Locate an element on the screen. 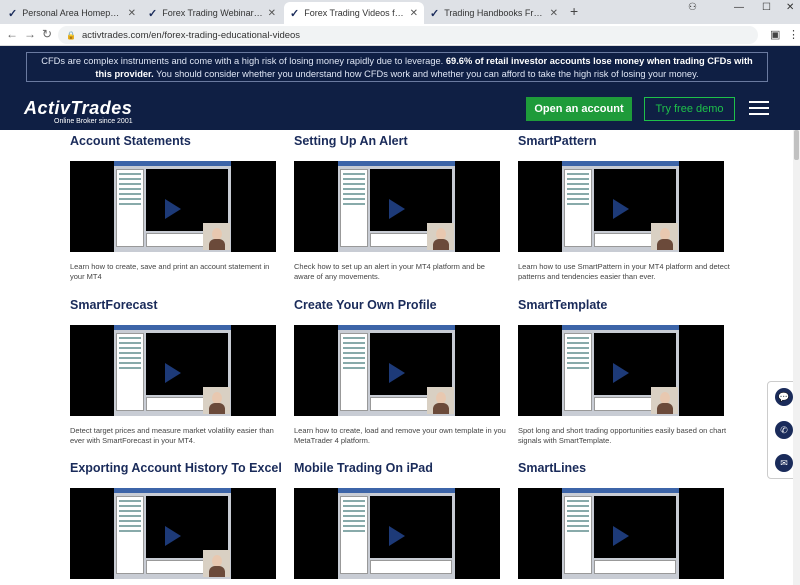  maximize-icon: ☐ is located at coordinates (766, 7).